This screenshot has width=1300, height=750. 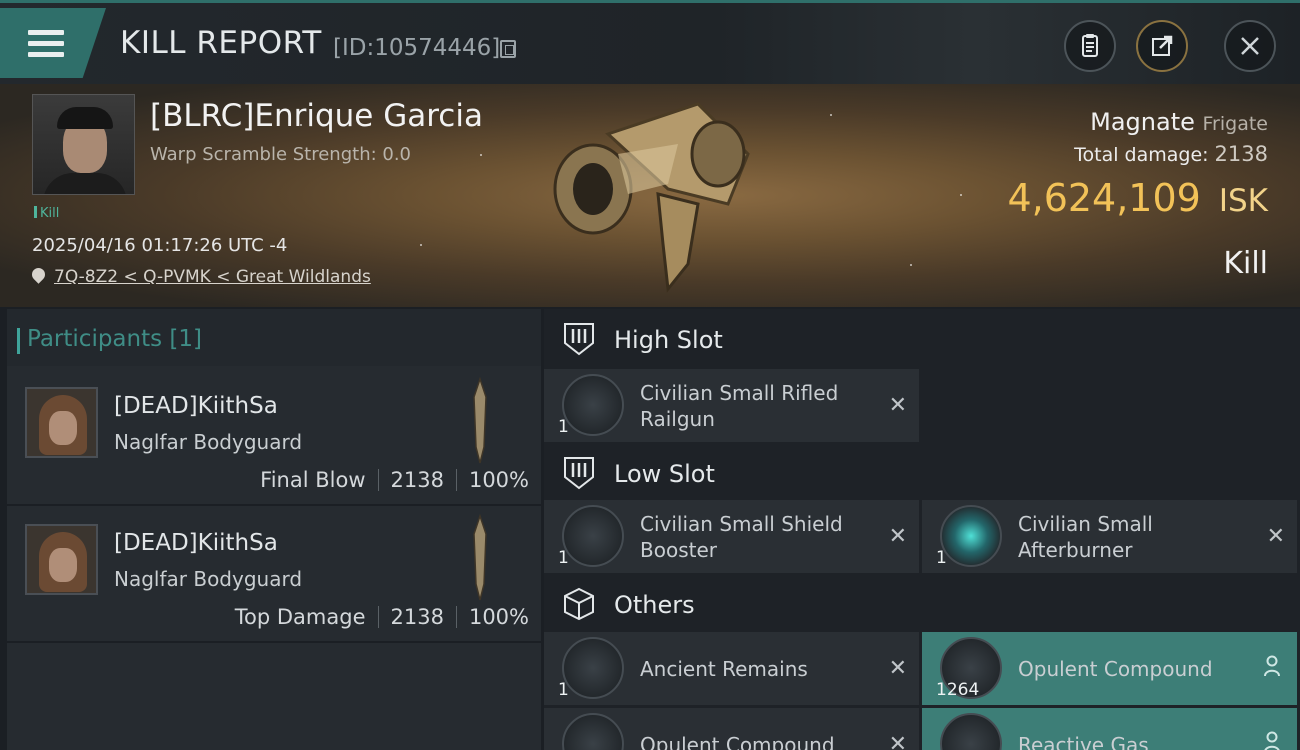 What do you see at coordinates (971, 731) in the screenshot?
I see `reactive-gas-icon` at bounding box center [971, 731].